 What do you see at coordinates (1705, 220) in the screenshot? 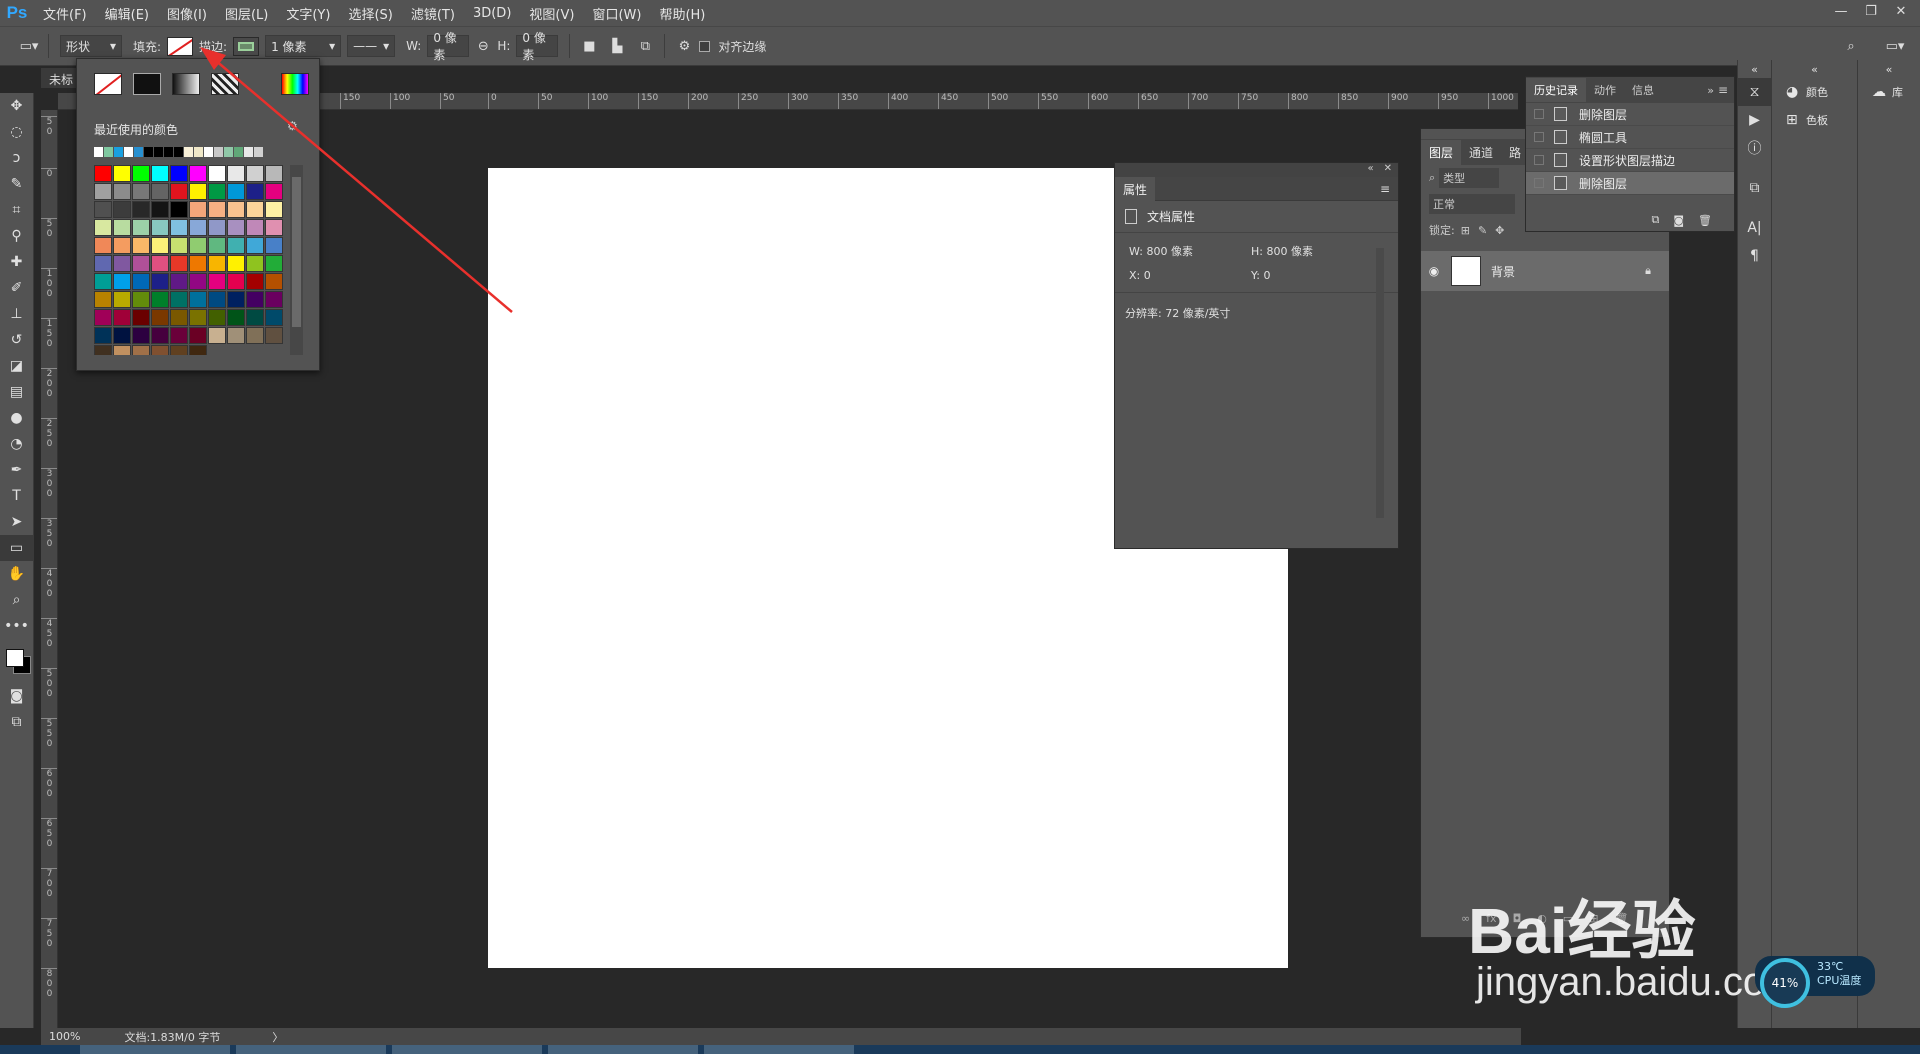
I see `trash-icon: 🗑︎` at bounding box center [1705, 220].